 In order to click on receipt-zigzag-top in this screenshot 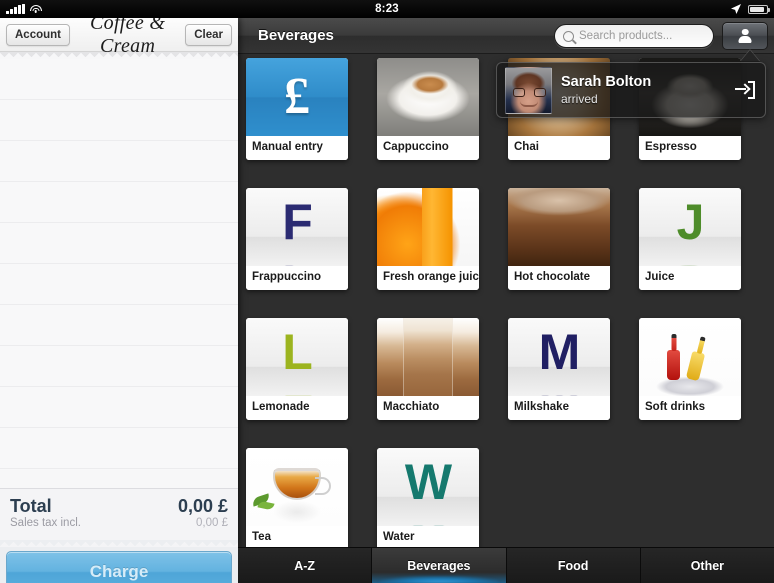, I will do `click(119, 55)`.